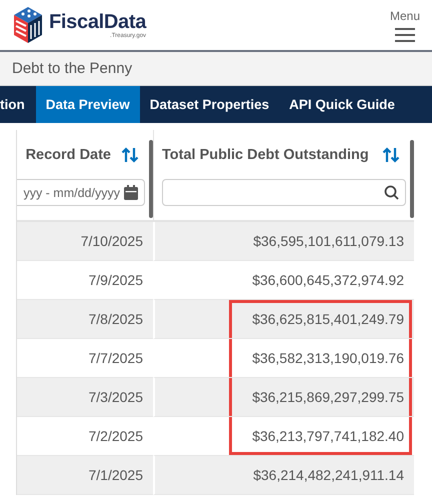 This screenshot has width=432, height=500. What do you see at coordinates (283, 436) in the screenshot?
I see `table-cell: $36,213,797,741,182.40` at bounding box center [283, 436].